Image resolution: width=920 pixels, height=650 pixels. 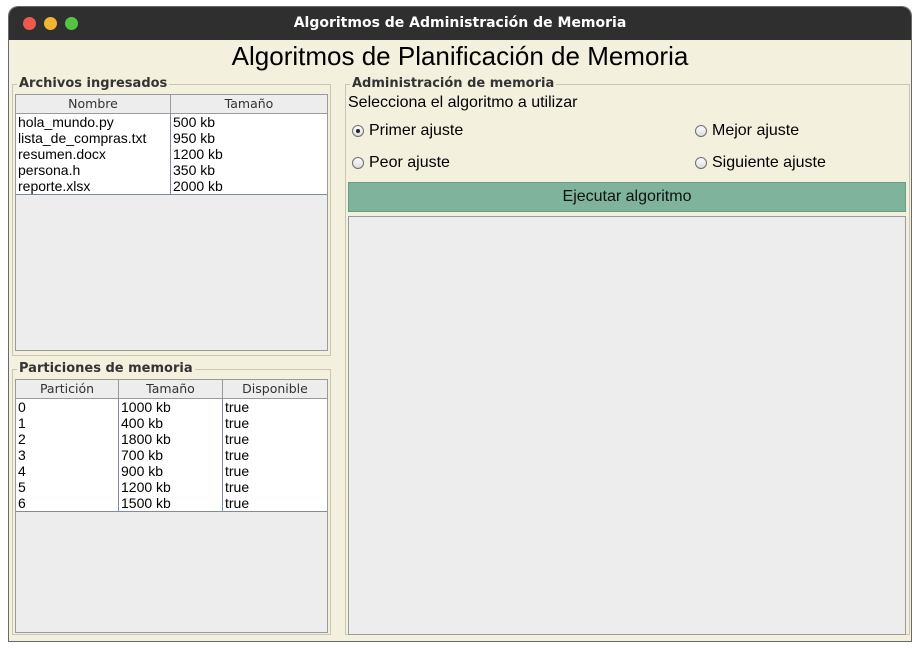 I want to click on files-table-header: Nombre Tamaño, so click(x=171, y=104).